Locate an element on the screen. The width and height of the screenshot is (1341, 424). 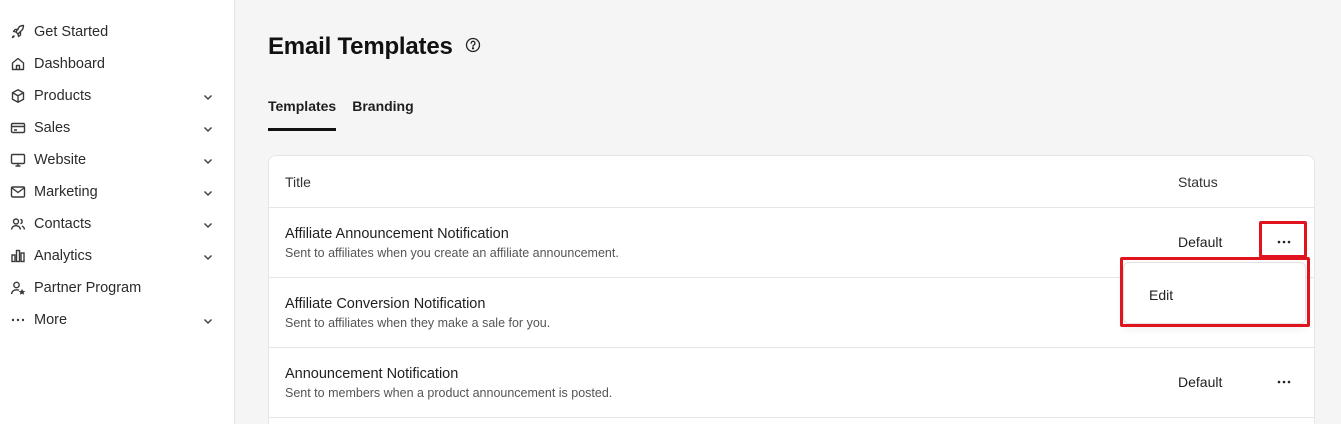
rocket-icon is located at coordinates (18, 32).